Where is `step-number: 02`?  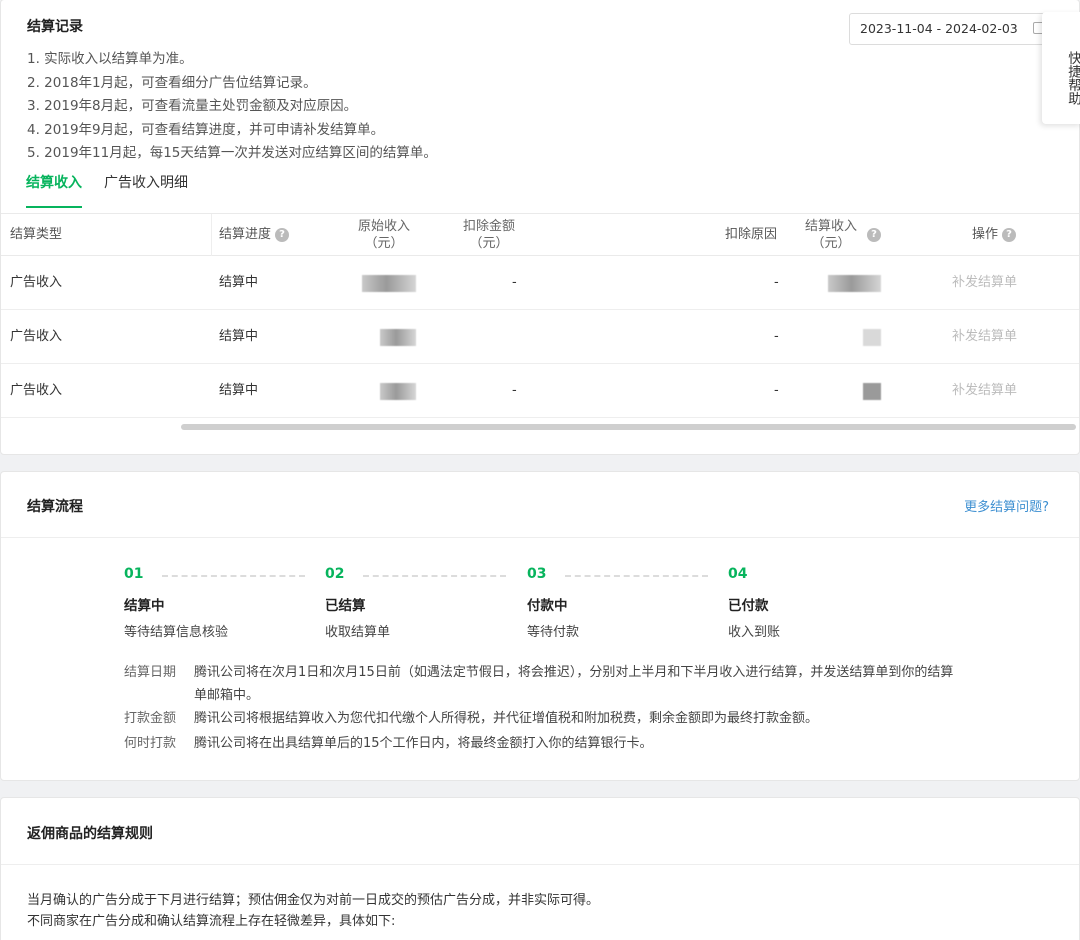 step-number: 02 is located at coordinates (335, 574).